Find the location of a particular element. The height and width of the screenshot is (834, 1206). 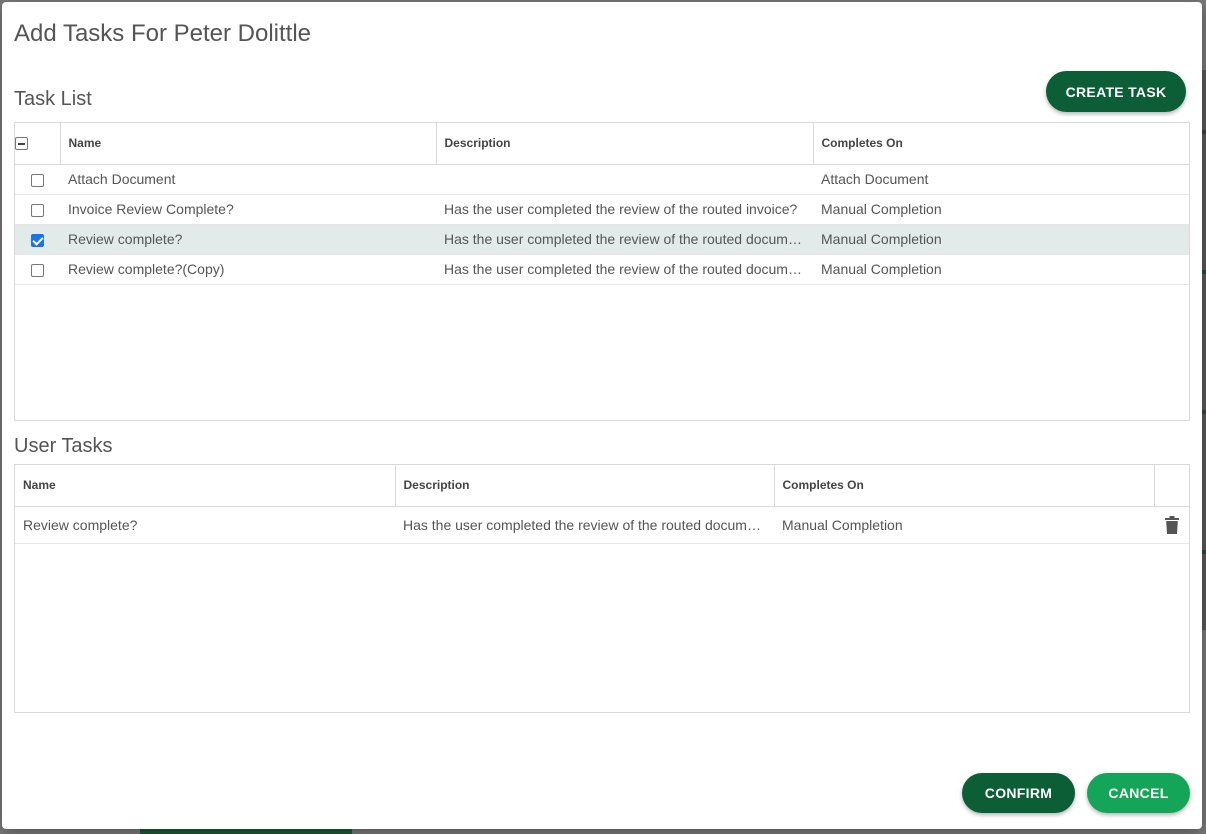

task-completes-on: Attach Document is located at coordinates (1001, 179).